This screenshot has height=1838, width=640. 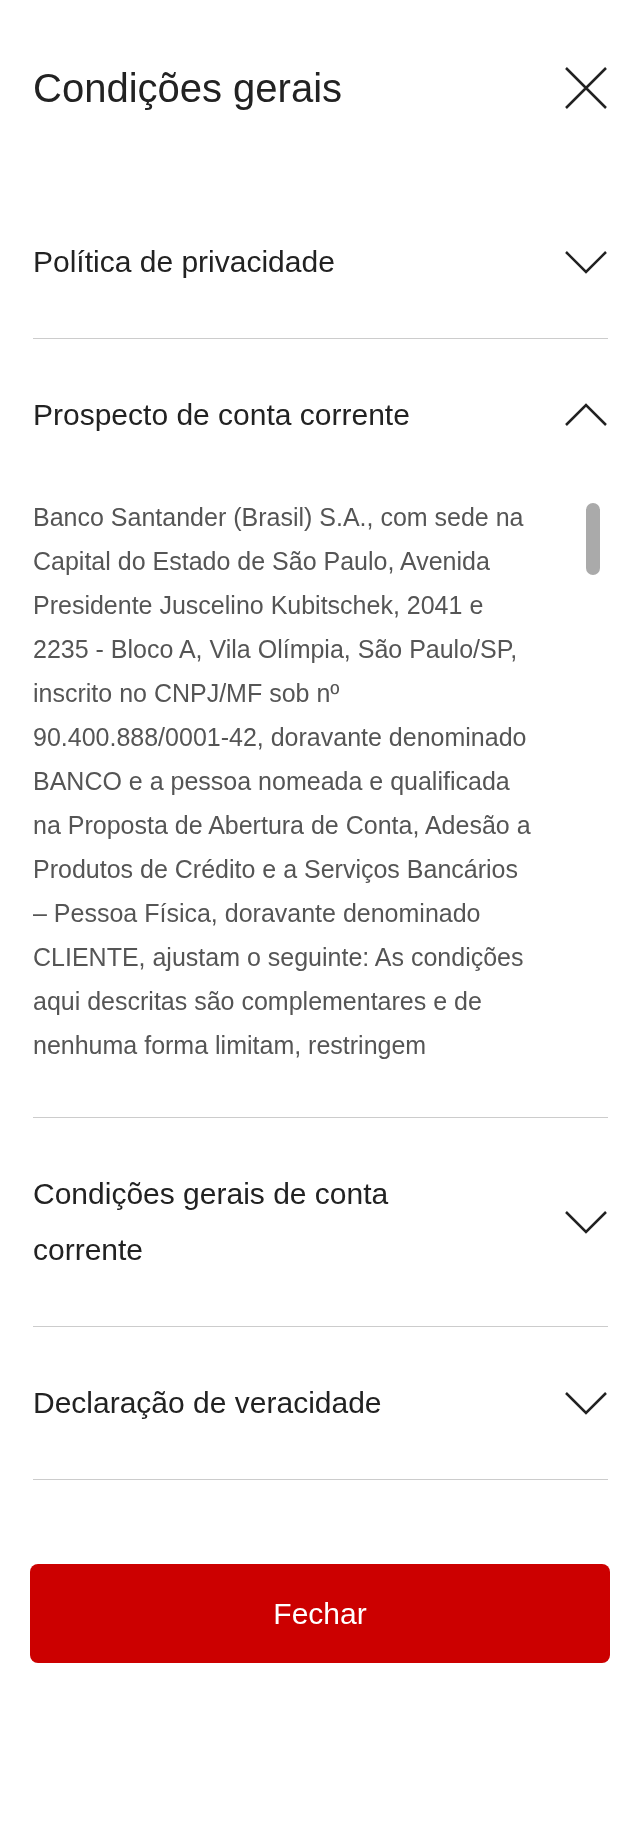 I want to click on chevron-up-icon, so click(x=586, y=415).